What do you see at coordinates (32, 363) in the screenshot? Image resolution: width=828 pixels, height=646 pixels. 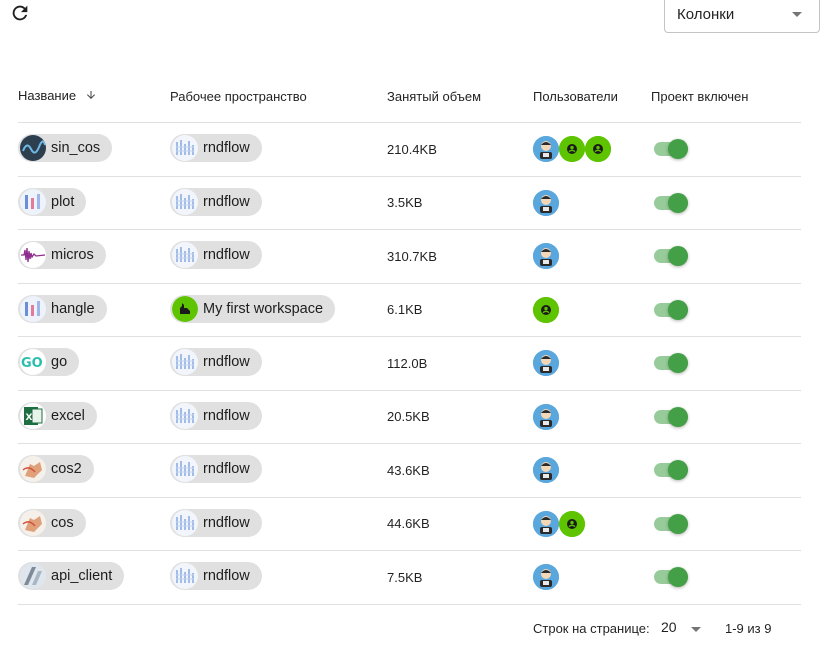 I see `svg-text: GO` at bounding box center [32, 363].